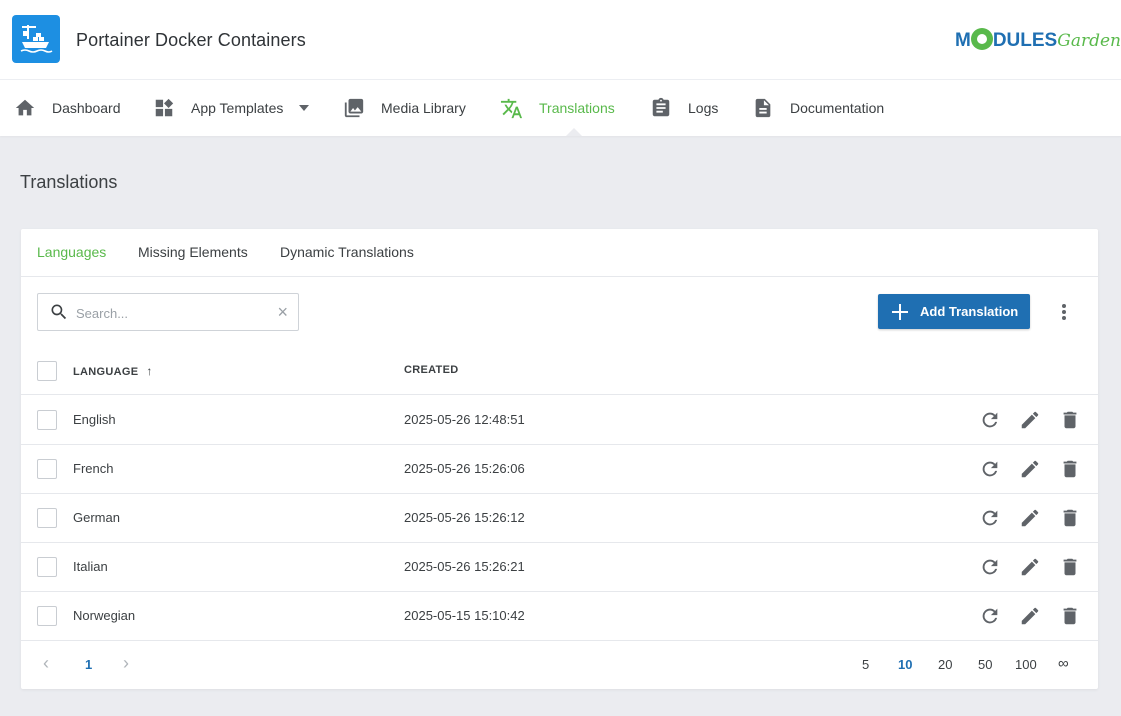  Describe the element at coordinates (1089, 41) in the screenshot. I see `brand-suffix: Garden` at that location.